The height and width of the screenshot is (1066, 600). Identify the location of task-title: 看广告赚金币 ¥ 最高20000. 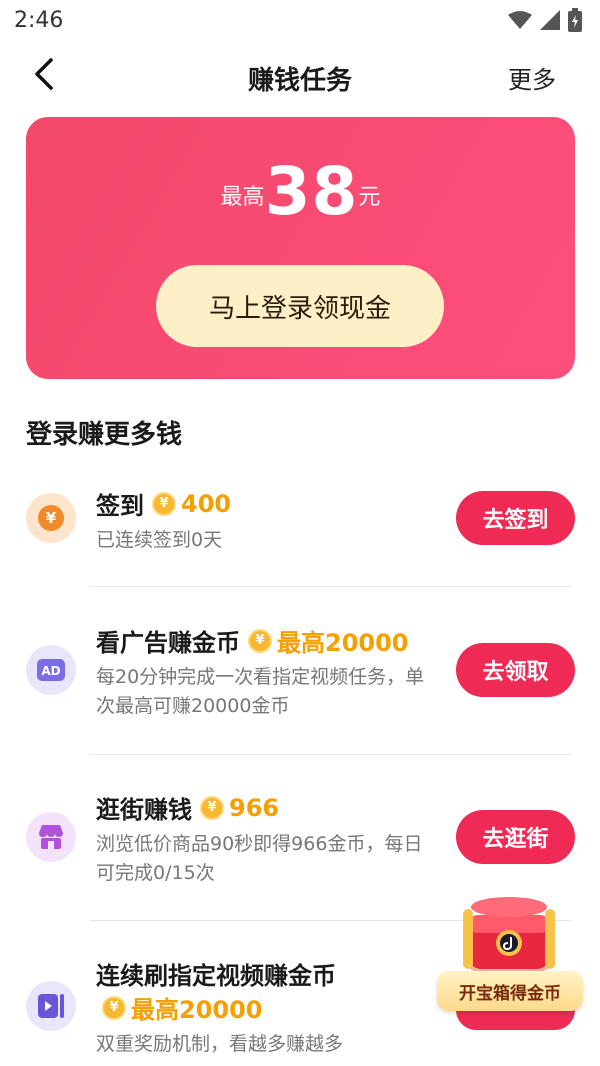
(252, 640).